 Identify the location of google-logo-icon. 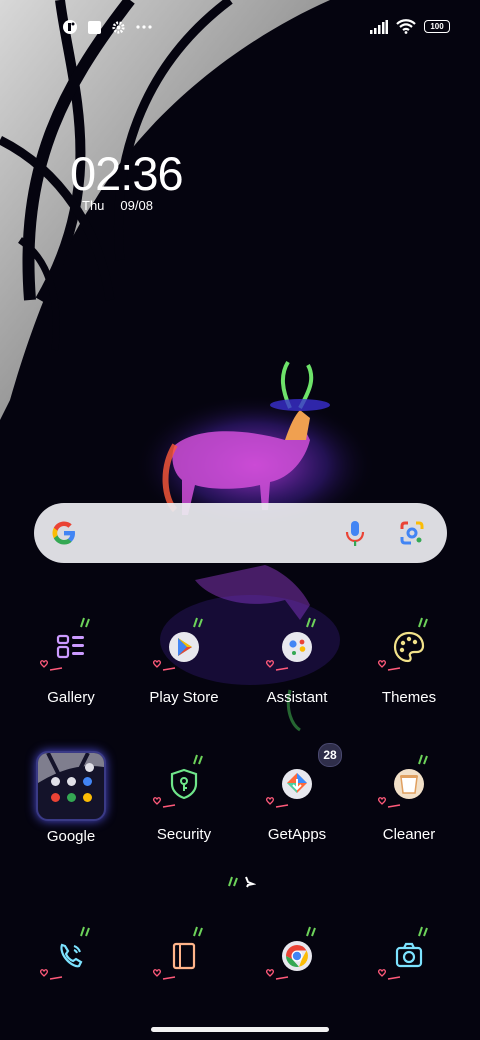
(63, 533).